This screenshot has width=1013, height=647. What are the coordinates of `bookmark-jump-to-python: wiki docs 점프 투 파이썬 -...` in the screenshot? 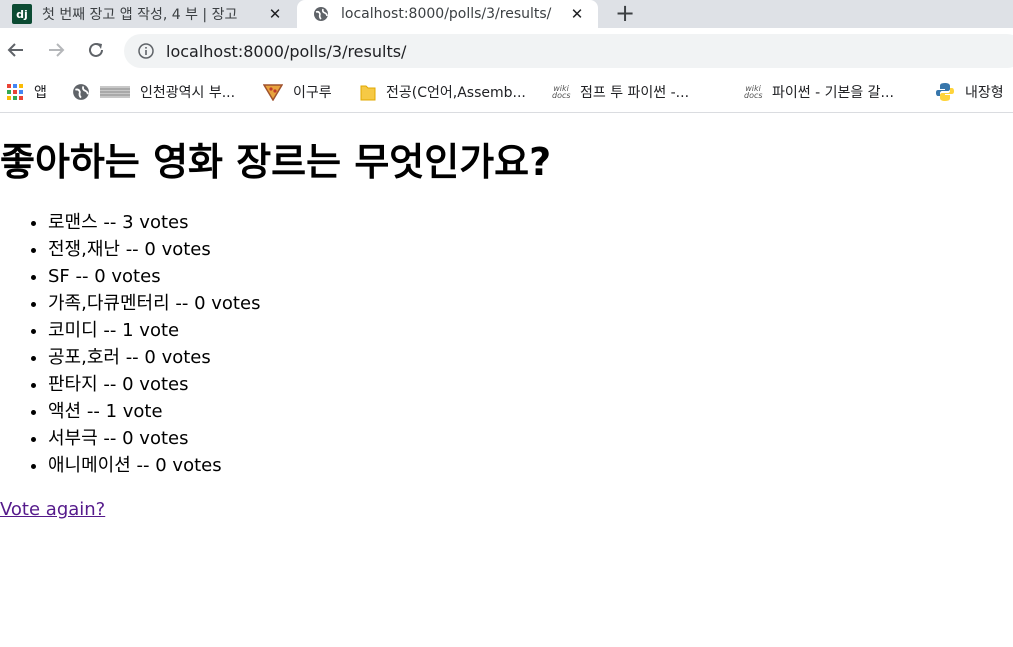 It's located at (620, 92).